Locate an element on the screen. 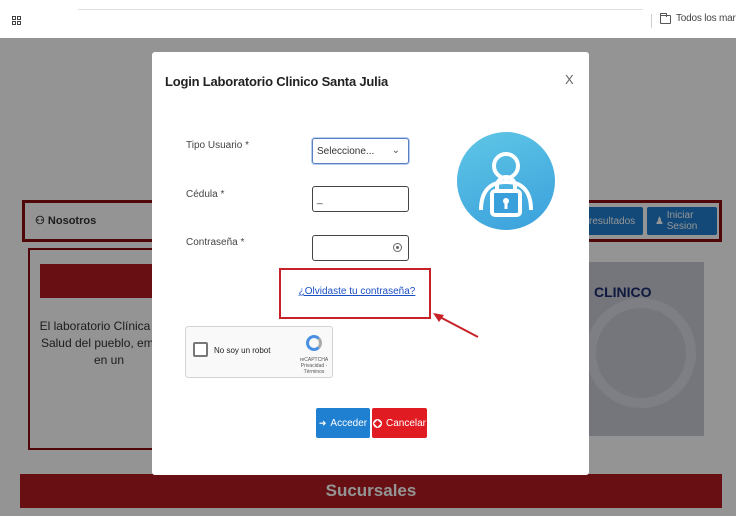  forgot-password-link: ¿Olvidaste tu contraseña? is located at coordinates (357, 291).